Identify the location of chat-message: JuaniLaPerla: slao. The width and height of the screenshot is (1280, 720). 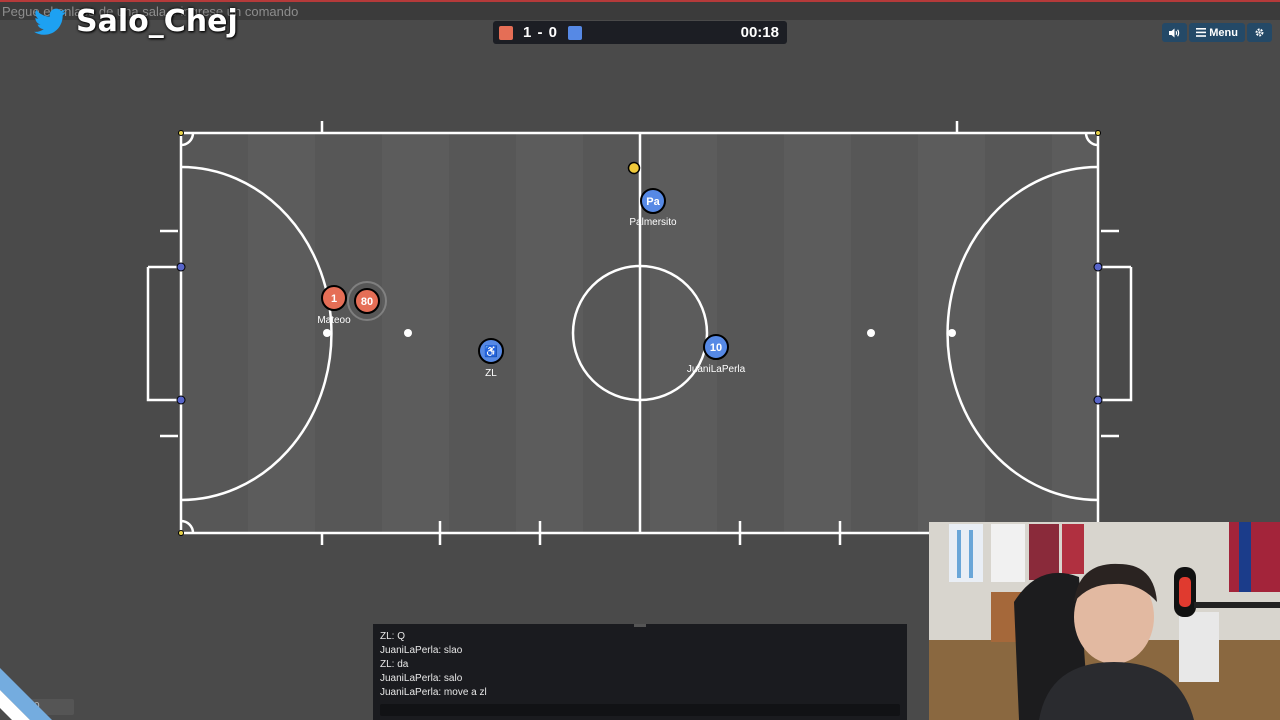
(421, 650).